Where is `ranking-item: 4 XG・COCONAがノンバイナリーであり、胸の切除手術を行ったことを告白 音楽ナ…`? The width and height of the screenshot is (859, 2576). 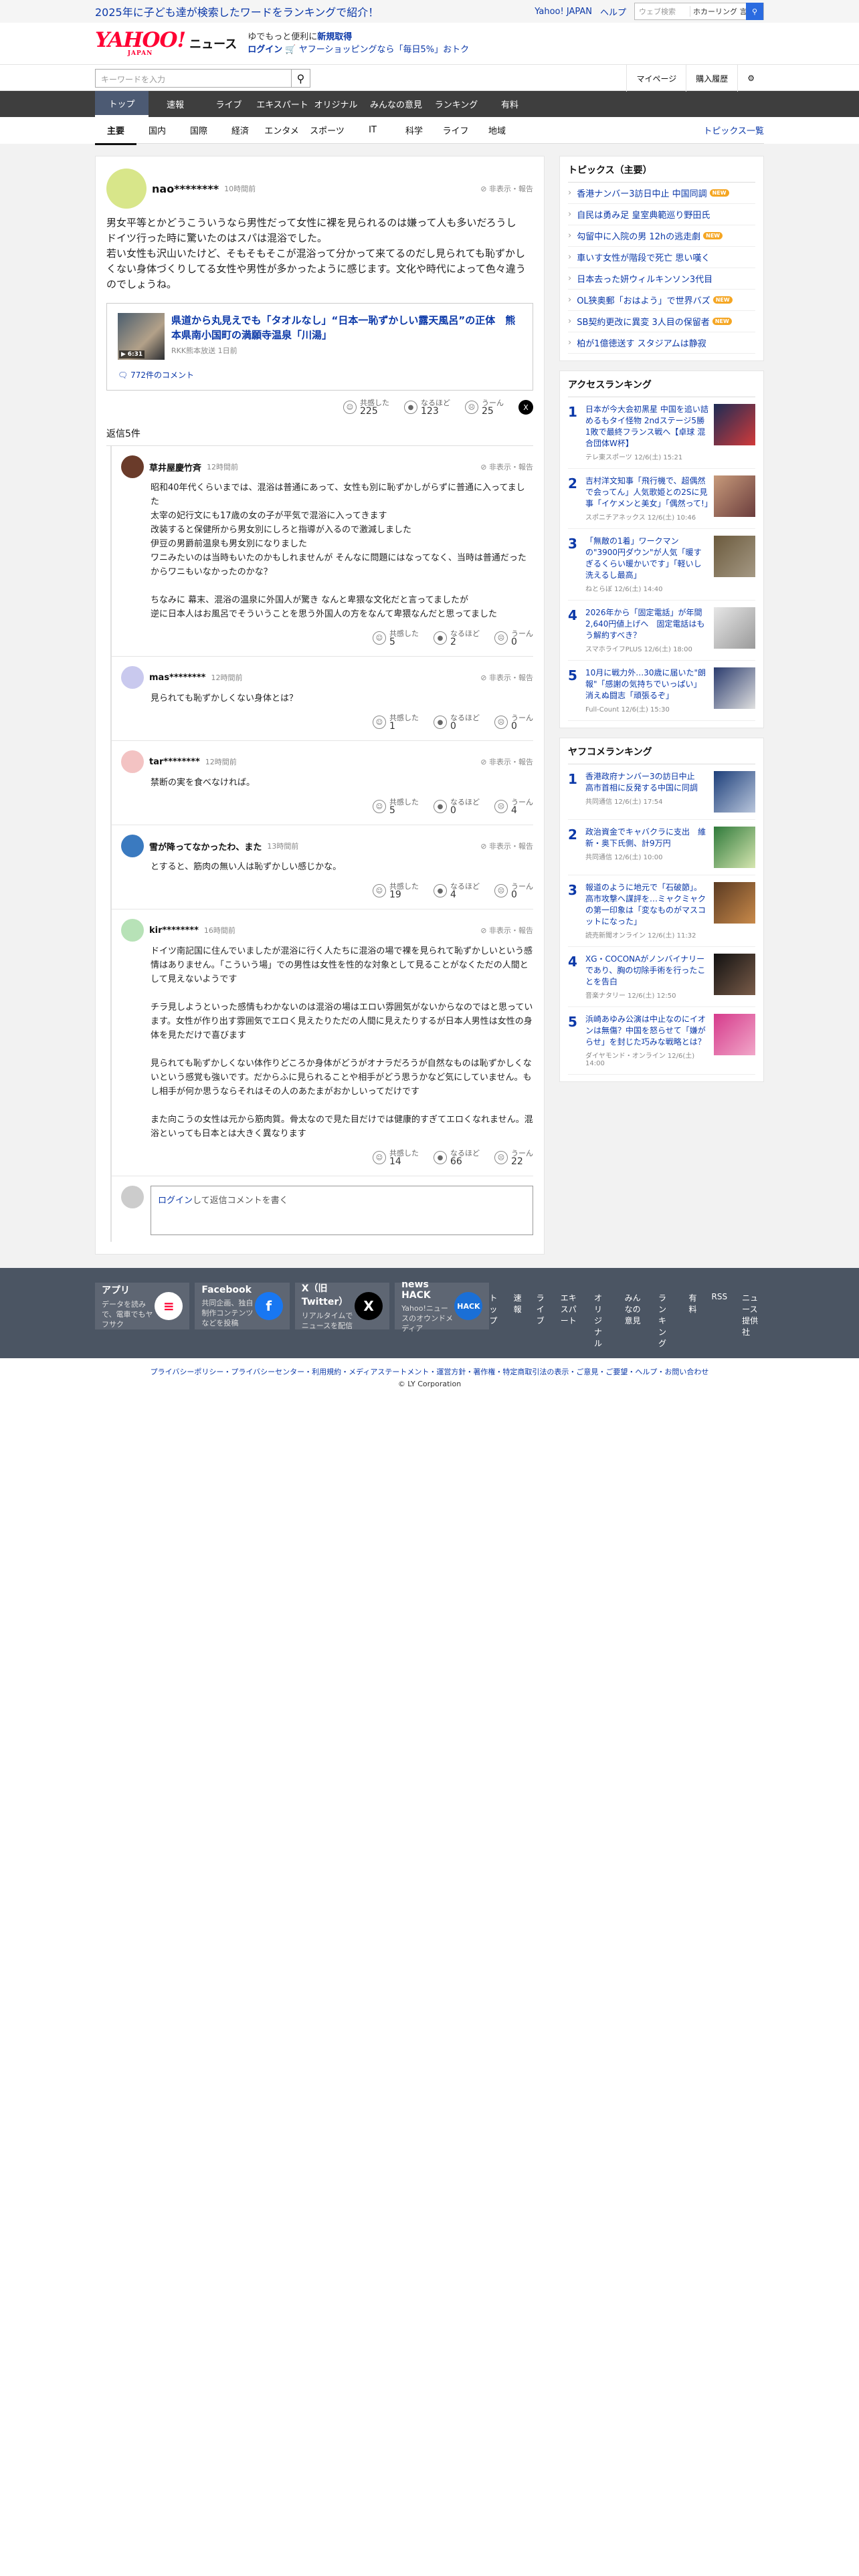 ranking-item: 4 XG・COCONAがノンバイナリーであり、胸の切除手術を行ったことを告白 音楽ナ… is located at coordinates (661, 977).